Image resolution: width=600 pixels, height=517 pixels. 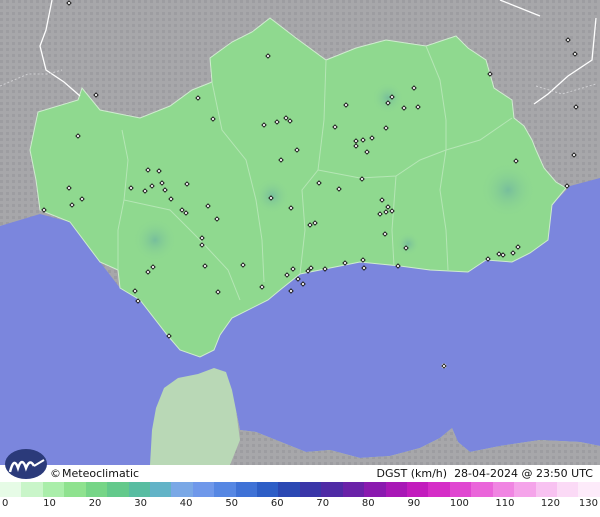 What do you see at coordinates (49, 503) in the screenshot?
I see `color-scale-tick: 10` at bounding box center [49, 503].